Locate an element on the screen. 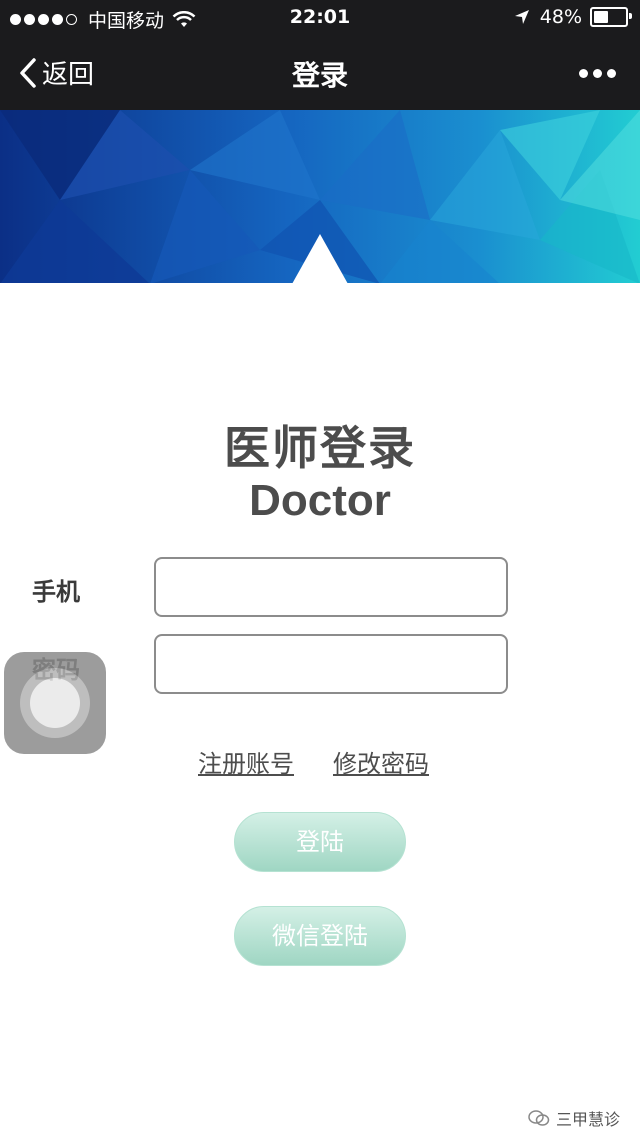  phone-label: 手机 is located at coordinates (56, 592).